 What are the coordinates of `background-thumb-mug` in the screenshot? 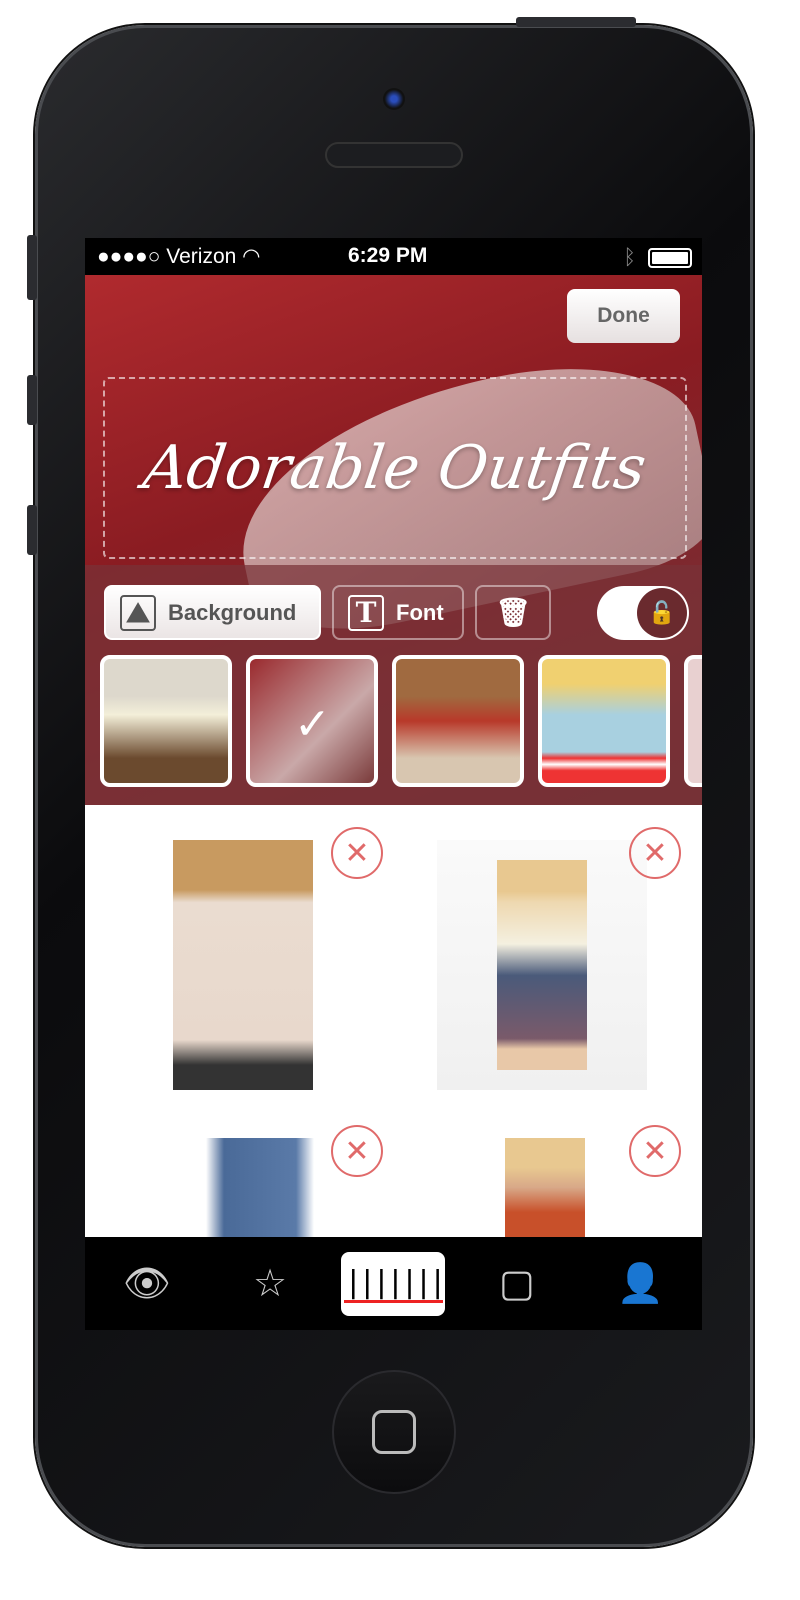 It's located at (458, 721).